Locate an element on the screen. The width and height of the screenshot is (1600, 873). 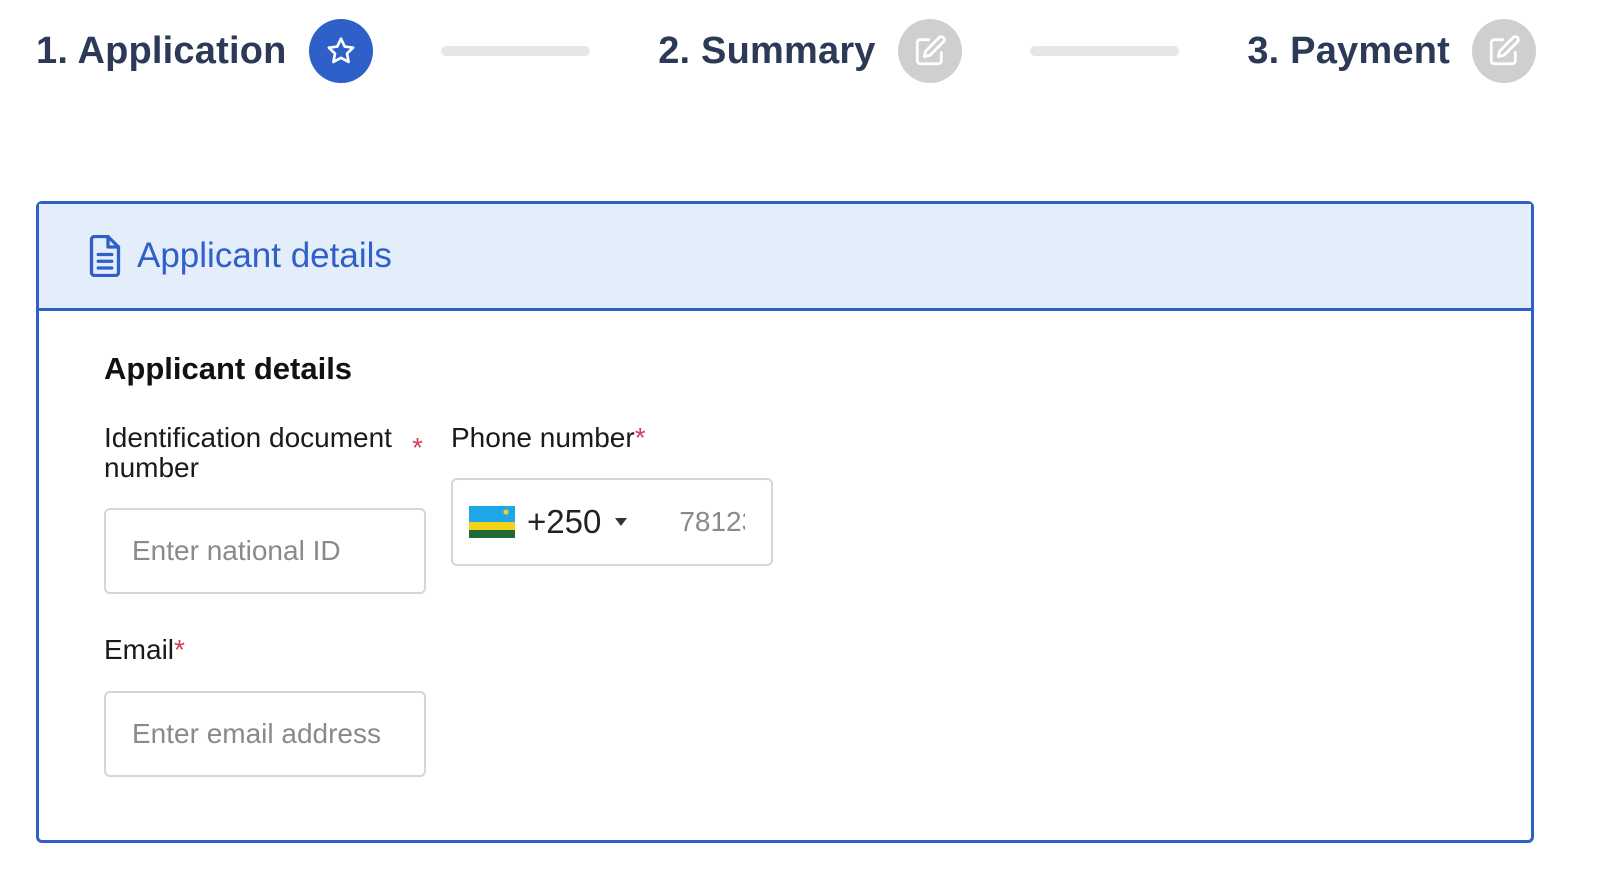
email-input is located at coordinates (265, 734).